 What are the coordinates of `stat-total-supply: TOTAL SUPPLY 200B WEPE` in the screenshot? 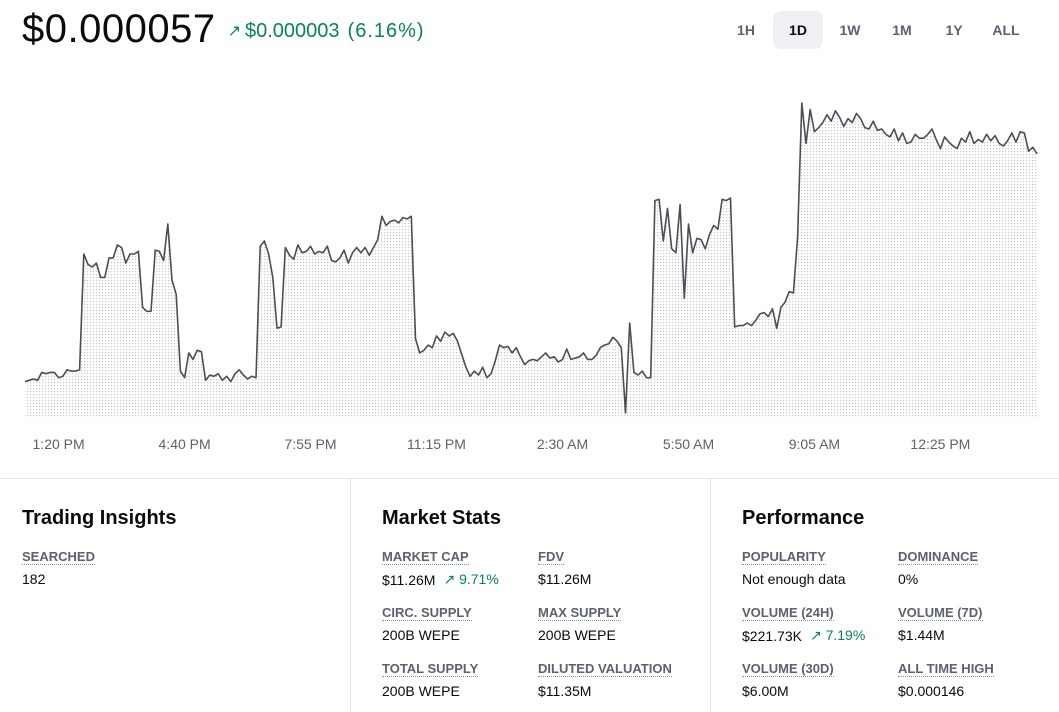 It's located at (430, 679).